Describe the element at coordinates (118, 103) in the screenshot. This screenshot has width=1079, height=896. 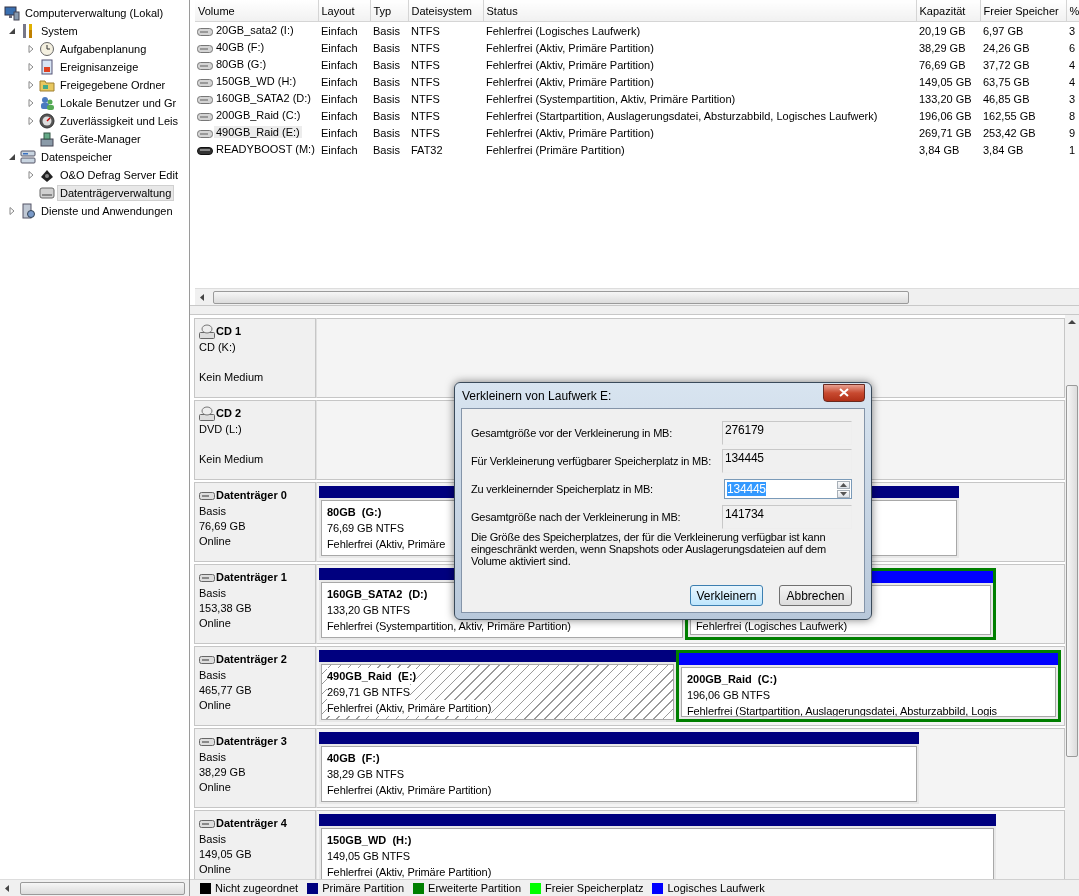
I see `tree-item: Lokale Benutzer und Gr` at that location.